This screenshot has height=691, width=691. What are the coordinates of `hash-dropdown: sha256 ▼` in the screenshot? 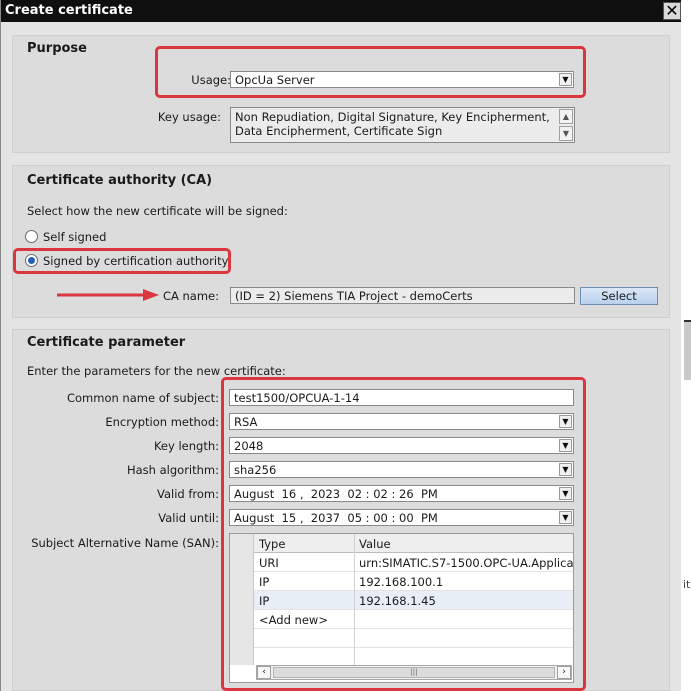 It's located at (401, 469).